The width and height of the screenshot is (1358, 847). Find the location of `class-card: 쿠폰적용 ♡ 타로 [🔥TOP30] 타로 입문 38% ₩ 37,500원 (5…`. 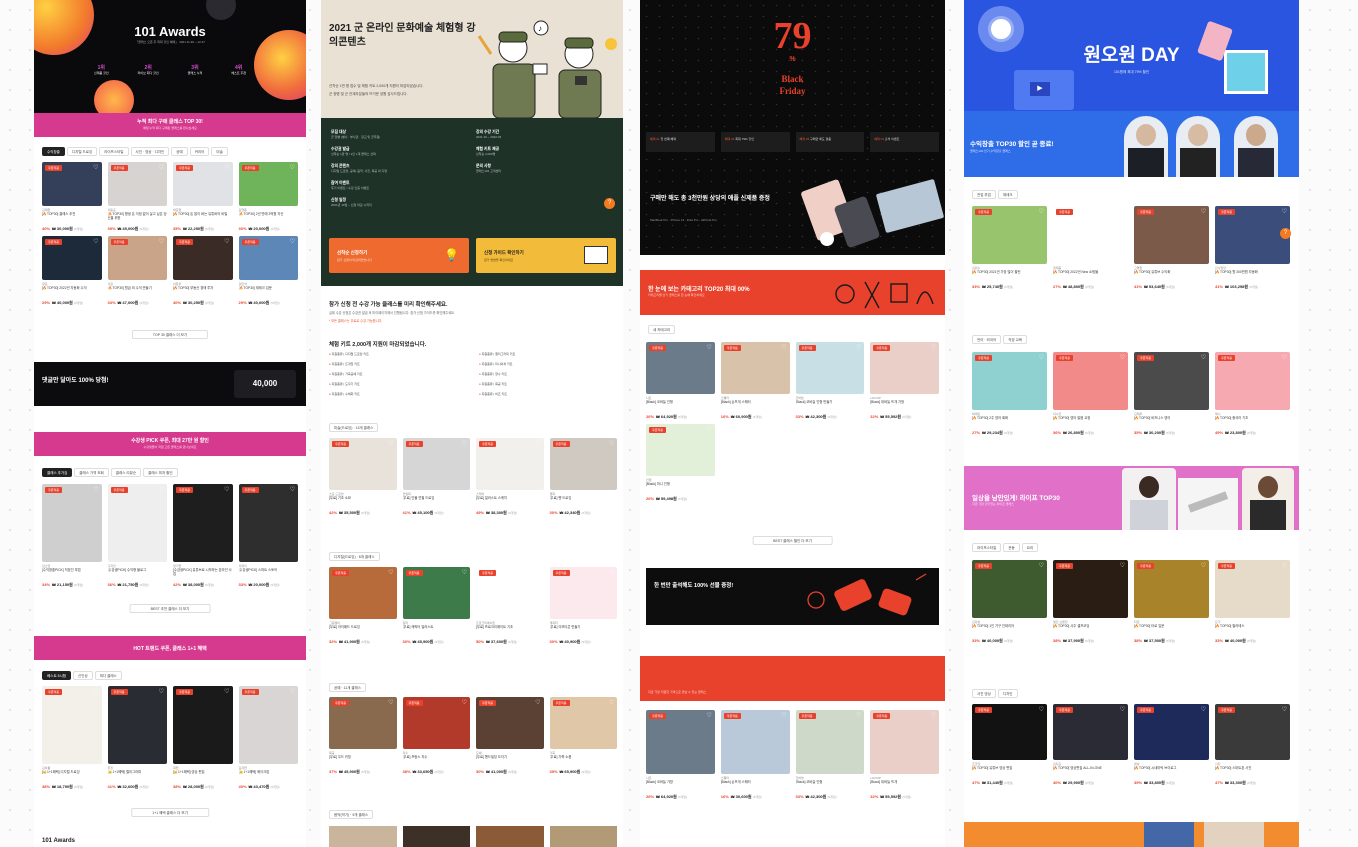

class-card: 쿠폰적용 ♡ 타로 [🔥TOP30] 타로 입문 38% ₩ 37,500원 (5… is located at coordinates (1171, 602).